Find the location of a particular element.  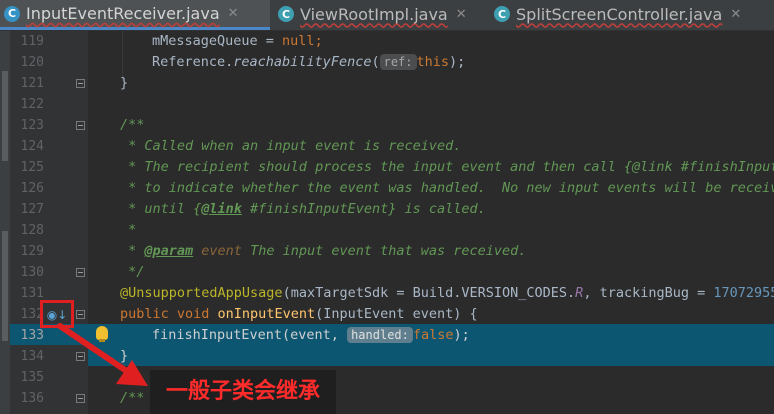

code-line-134: } is located at coordinates (124, 356).